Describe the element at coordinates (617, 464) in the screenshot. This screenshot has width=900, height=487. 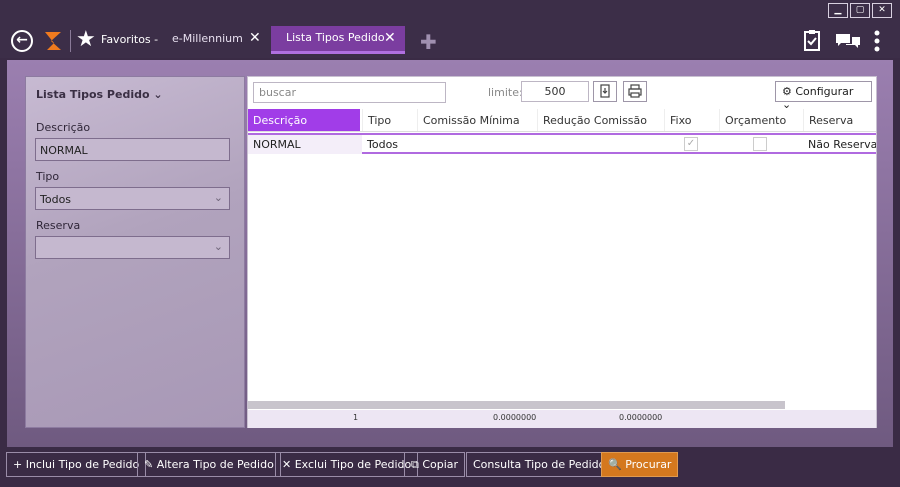
I see `search-icon: 🔍` at that location.